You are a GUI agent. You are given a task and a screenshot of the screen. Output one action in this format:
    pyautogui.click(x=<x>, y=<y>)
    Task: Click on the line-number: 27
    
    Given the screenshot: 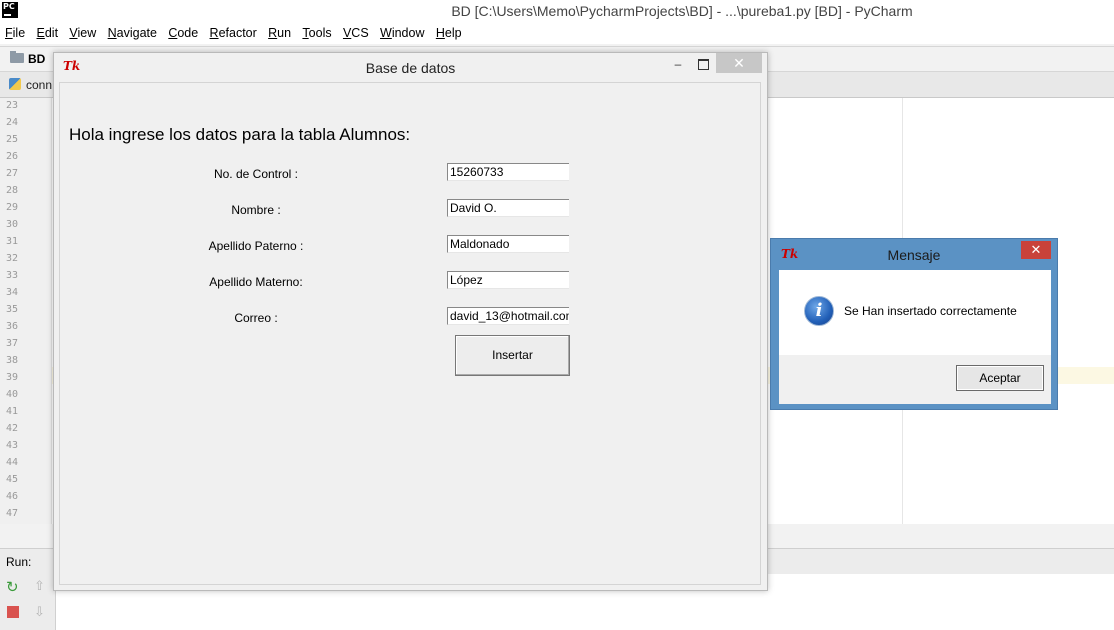 What is the action you would take?
    pyautogui.click(x=12, y=173)
    